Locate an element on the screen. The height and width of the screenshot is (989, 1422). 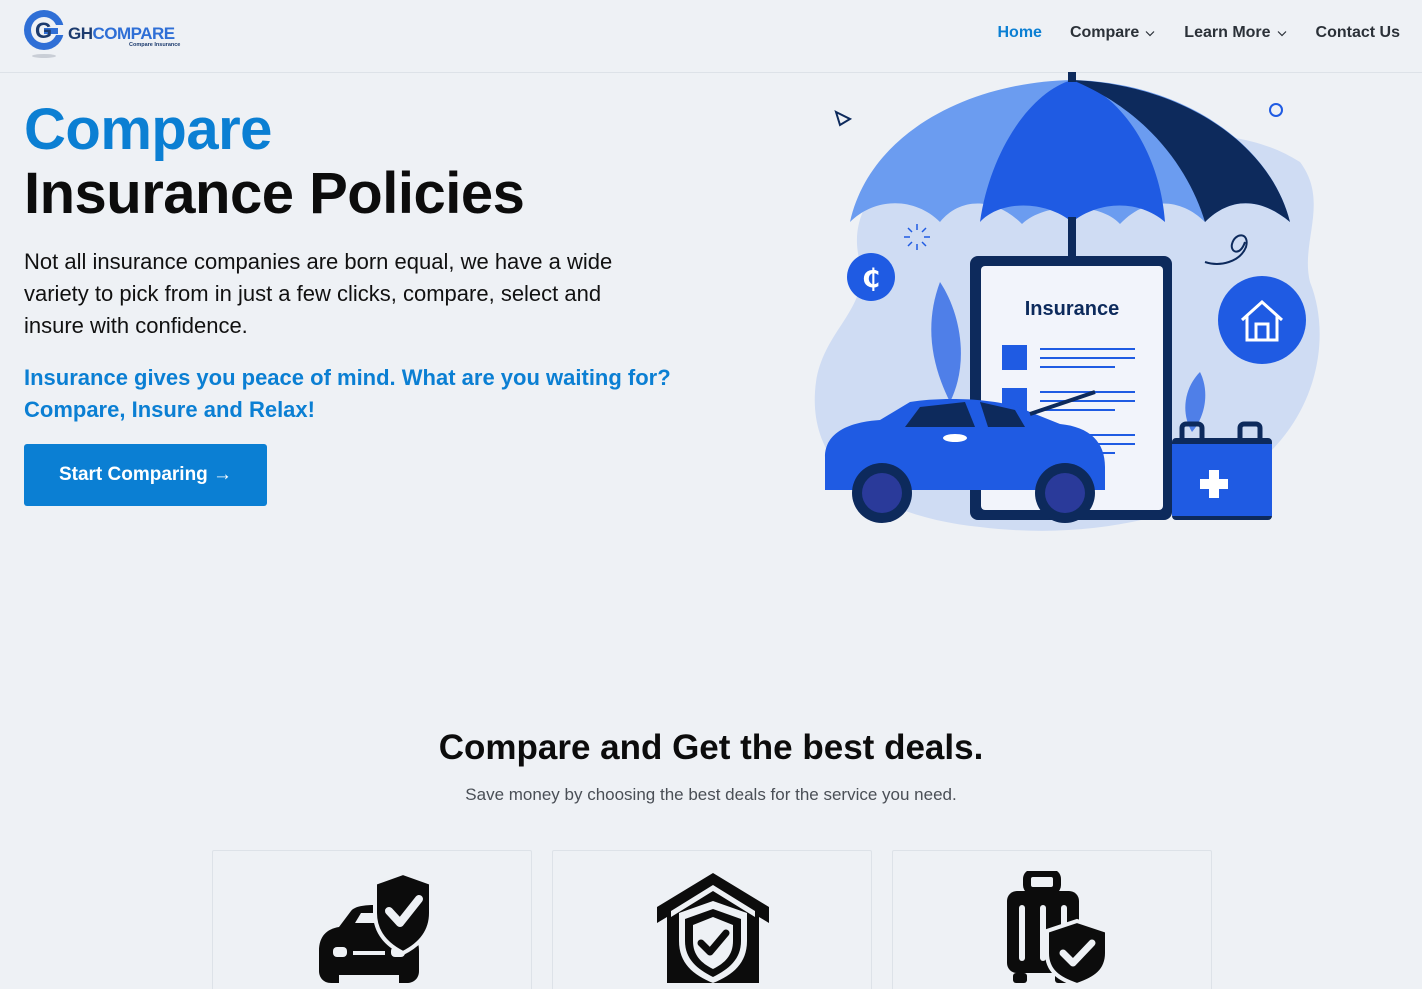
car-shield-icon is located at coordinates (375, 927).